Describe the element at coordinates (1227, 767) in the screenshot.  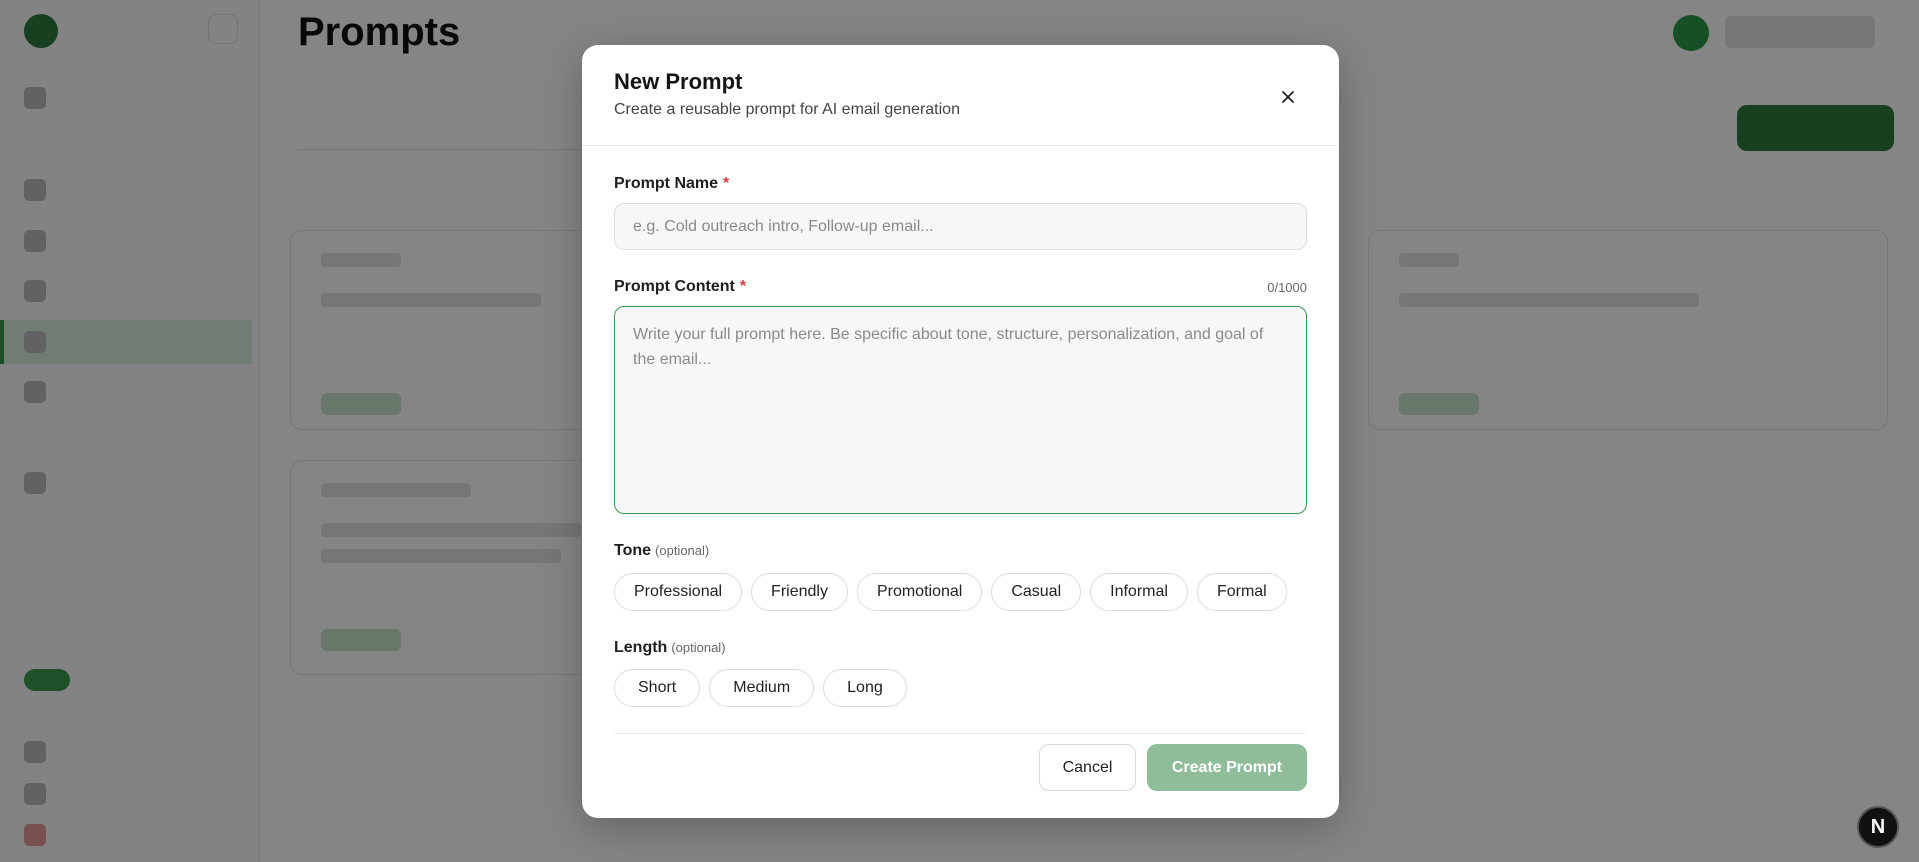
I see `create-prompt-button: Create Prompt` at that location.